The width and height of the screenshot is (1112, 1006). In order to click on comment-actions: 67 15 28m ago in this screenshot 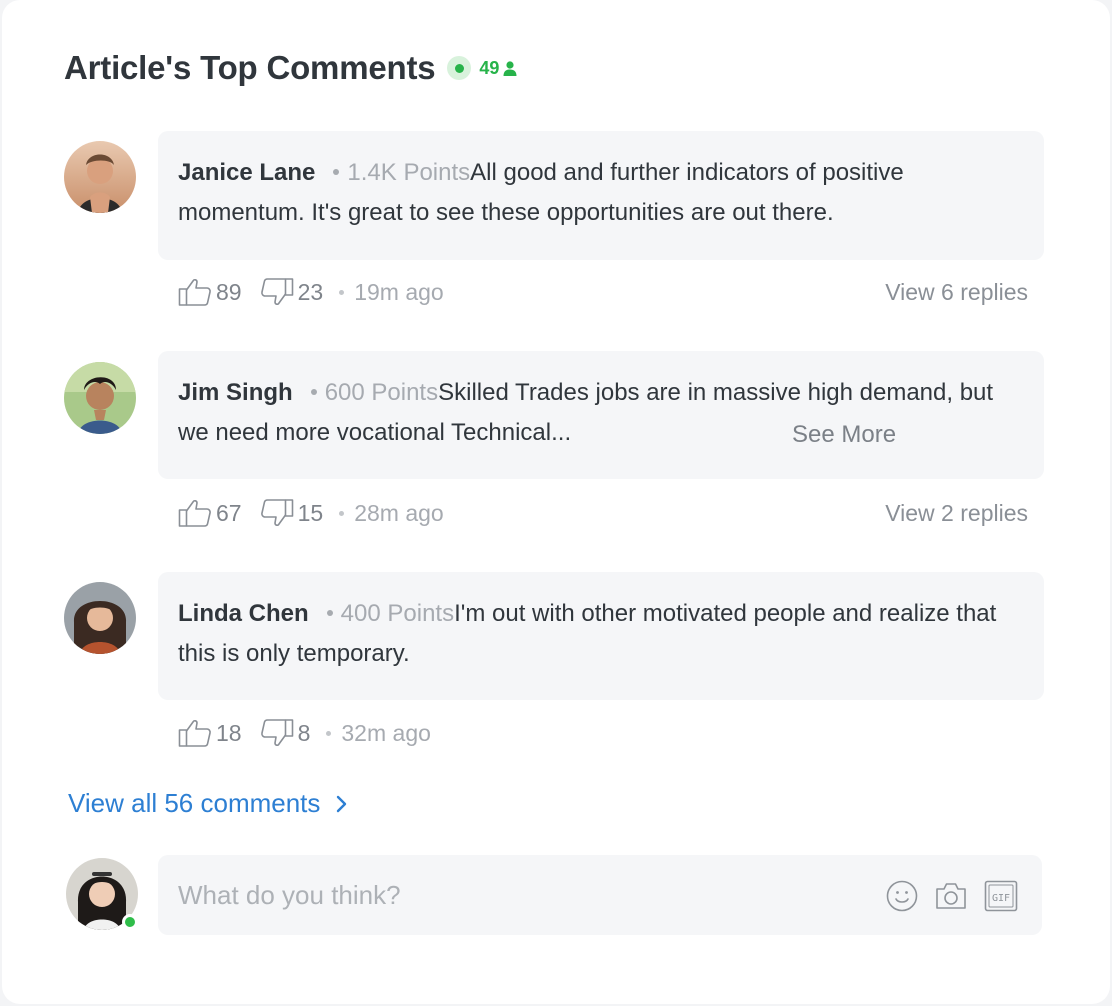, I will do `click(311, 513)`.